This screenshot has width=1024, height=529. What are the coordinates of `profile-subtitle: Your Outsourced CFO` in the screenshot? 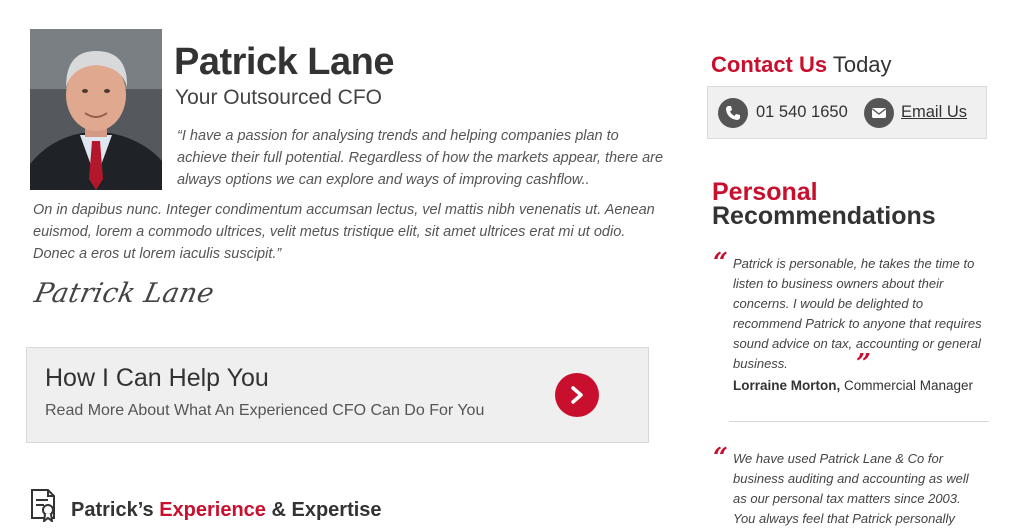 It's located at (278, 97).